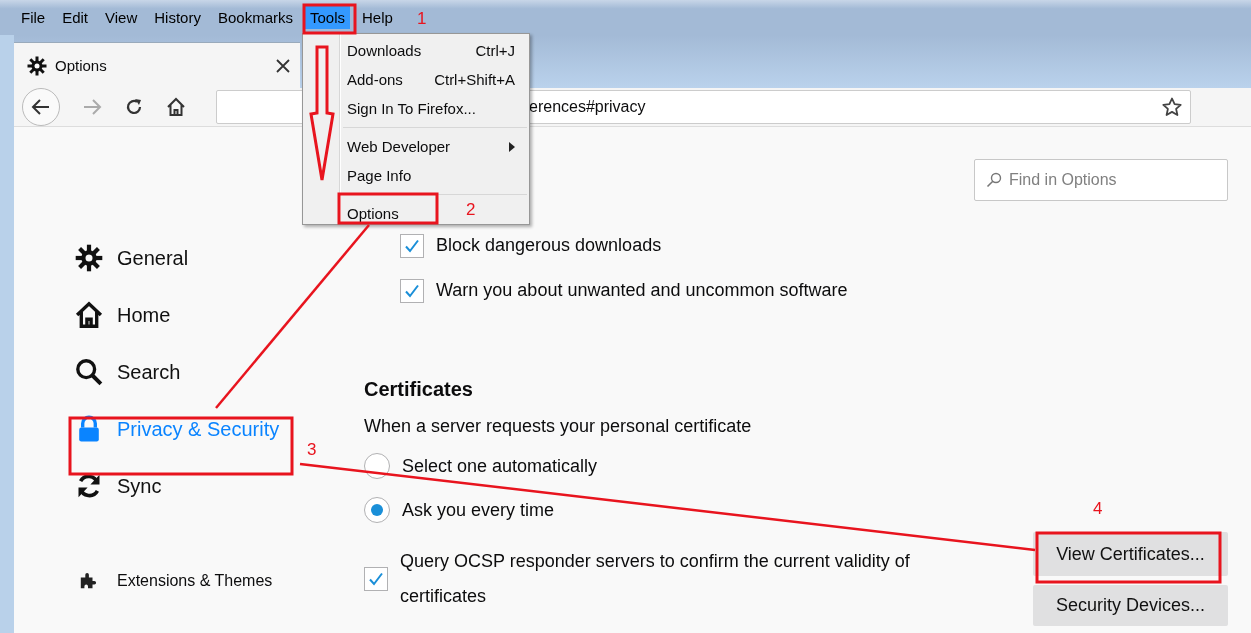 The image size is (1251, 633). I want to click on menu-item: View, so click(121, 17).